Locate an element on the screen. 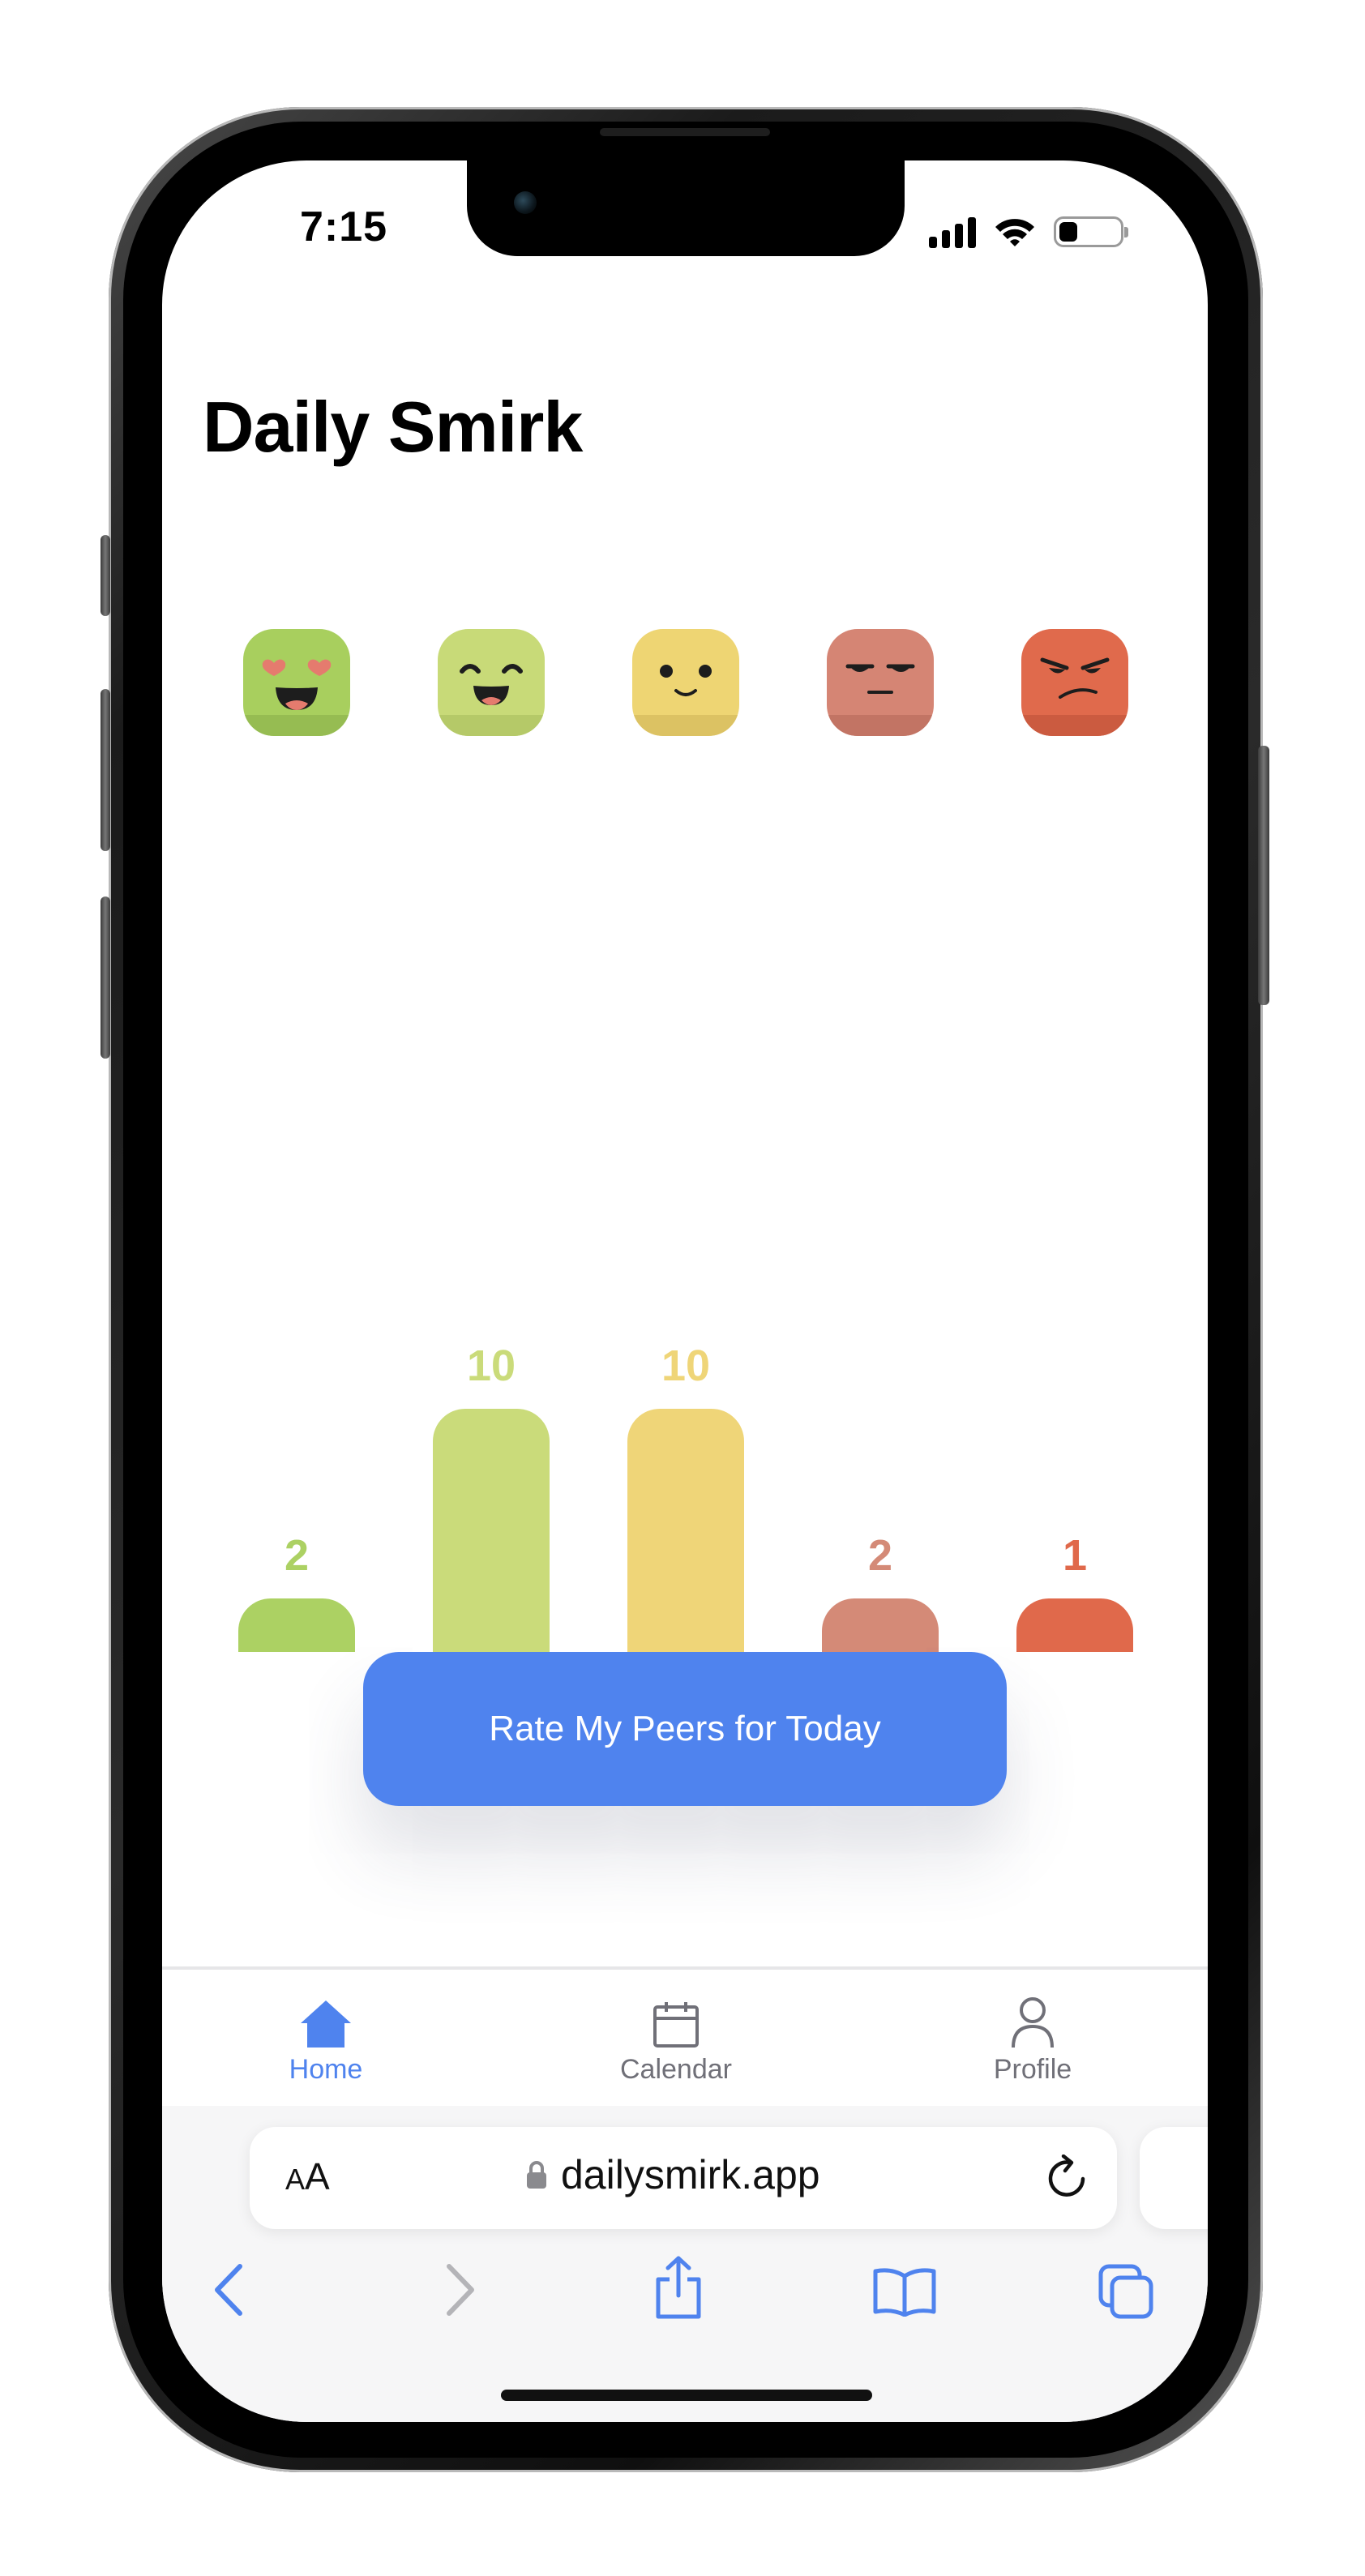 Image resolution: width=1365 pixels, height=2576 pixels. grin-icon is located at coordinates (492, 684).